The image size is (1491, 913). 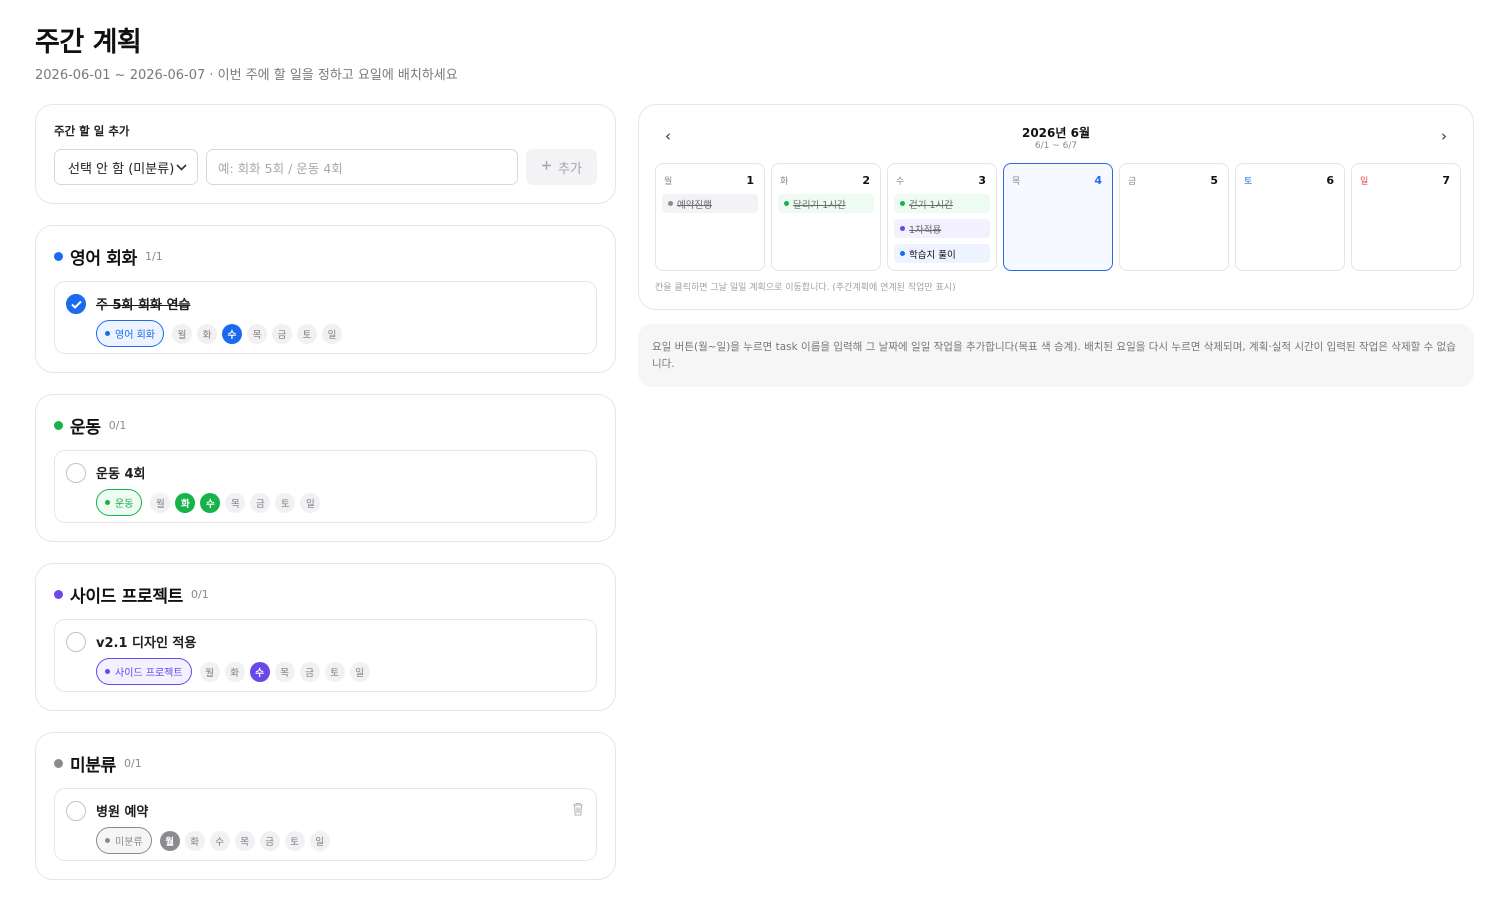 I want to click on goal-header: 사이드 프로젝트 0/1, so click(x=325, y=594).